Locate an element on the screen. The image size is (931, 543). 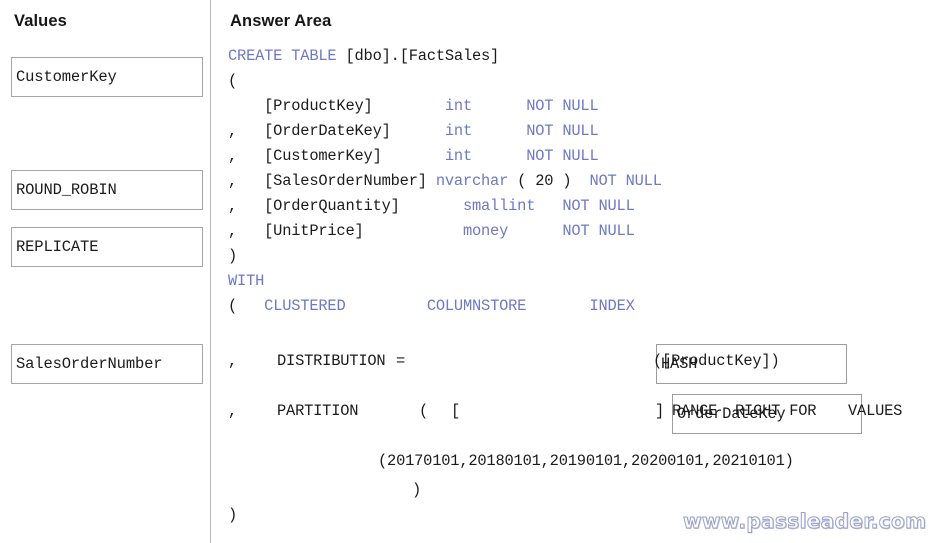
partition-keyword: PARTITION is located at coordinates (318, 411).